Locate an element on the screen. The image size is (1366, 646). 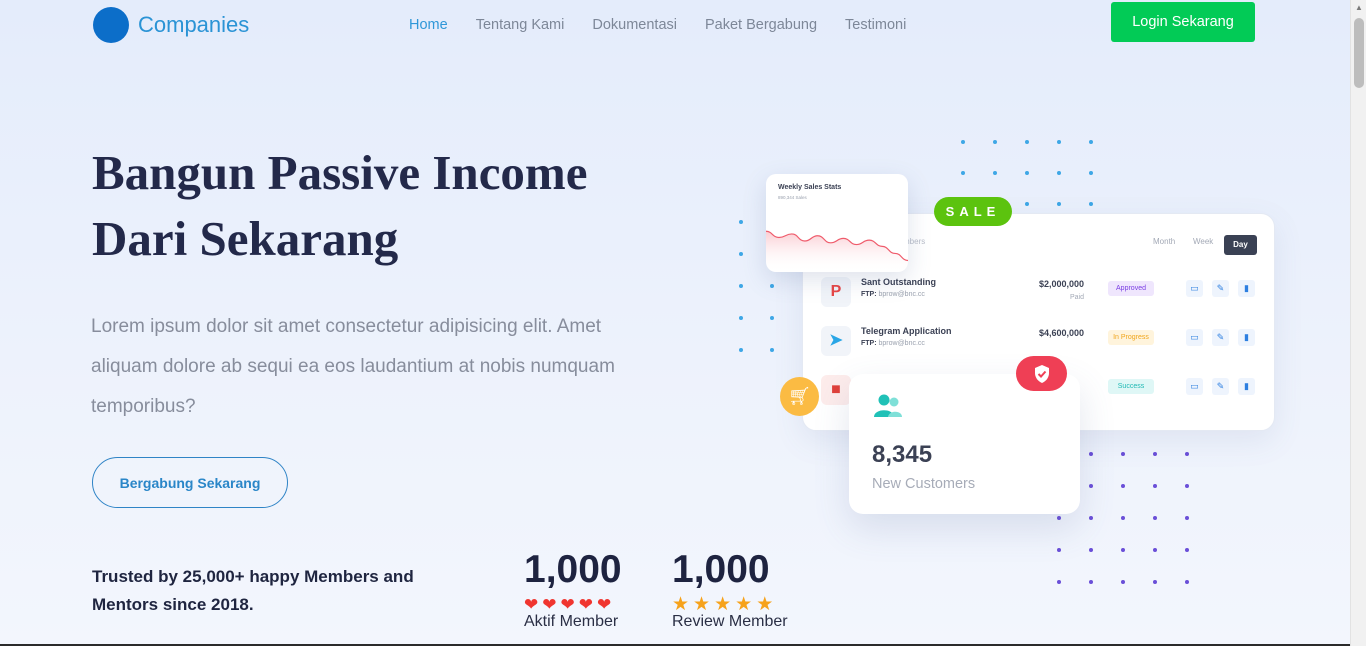
stat-review-members: 1,000 ★ ★ ★ ★ ★ Review Member is located at coordinates (730, 589).